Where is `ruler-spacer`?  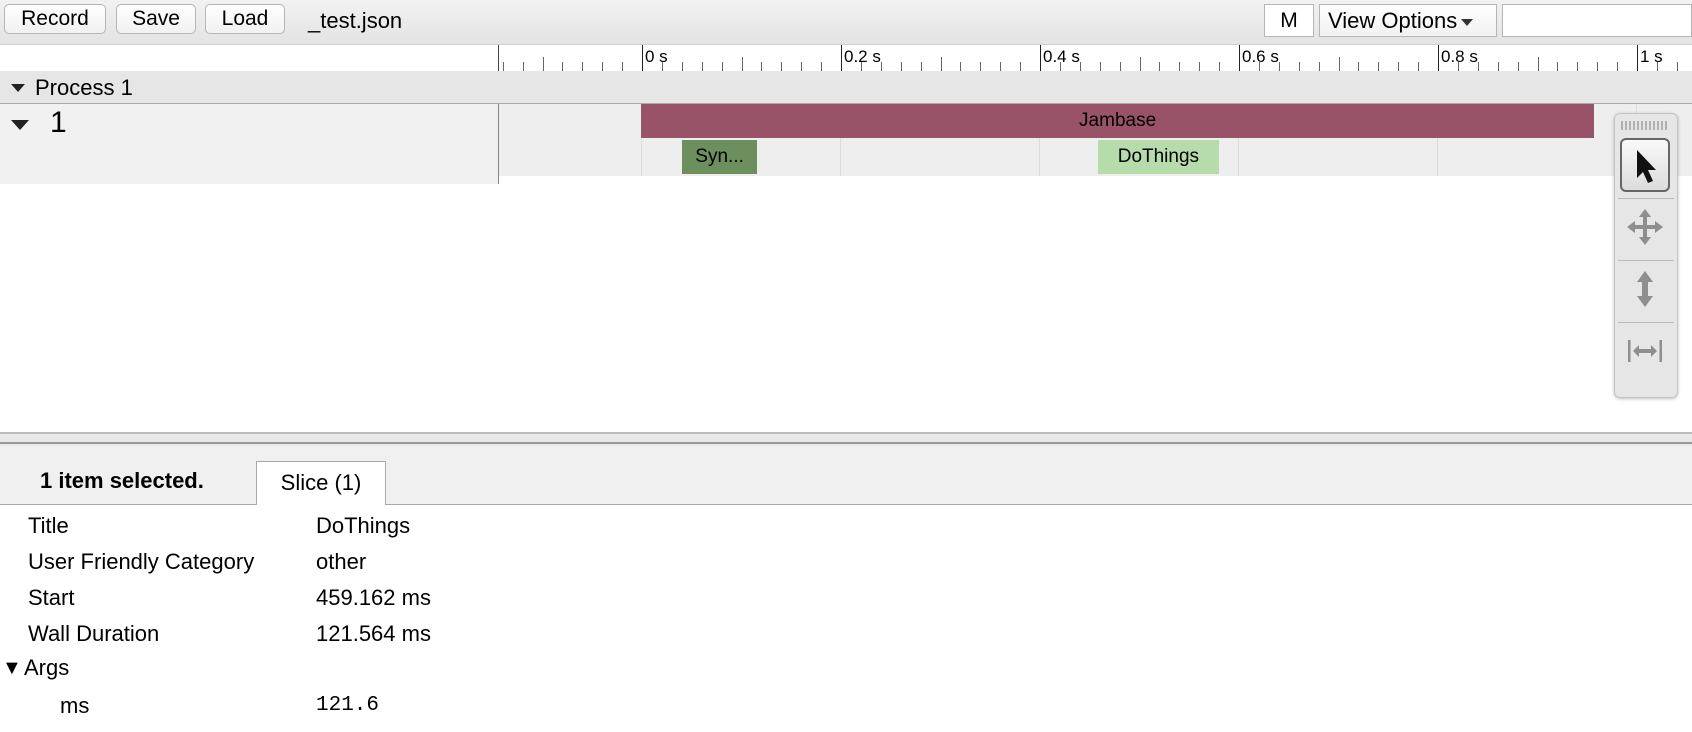 ruler-spacer is located at coordinates (249, 58).